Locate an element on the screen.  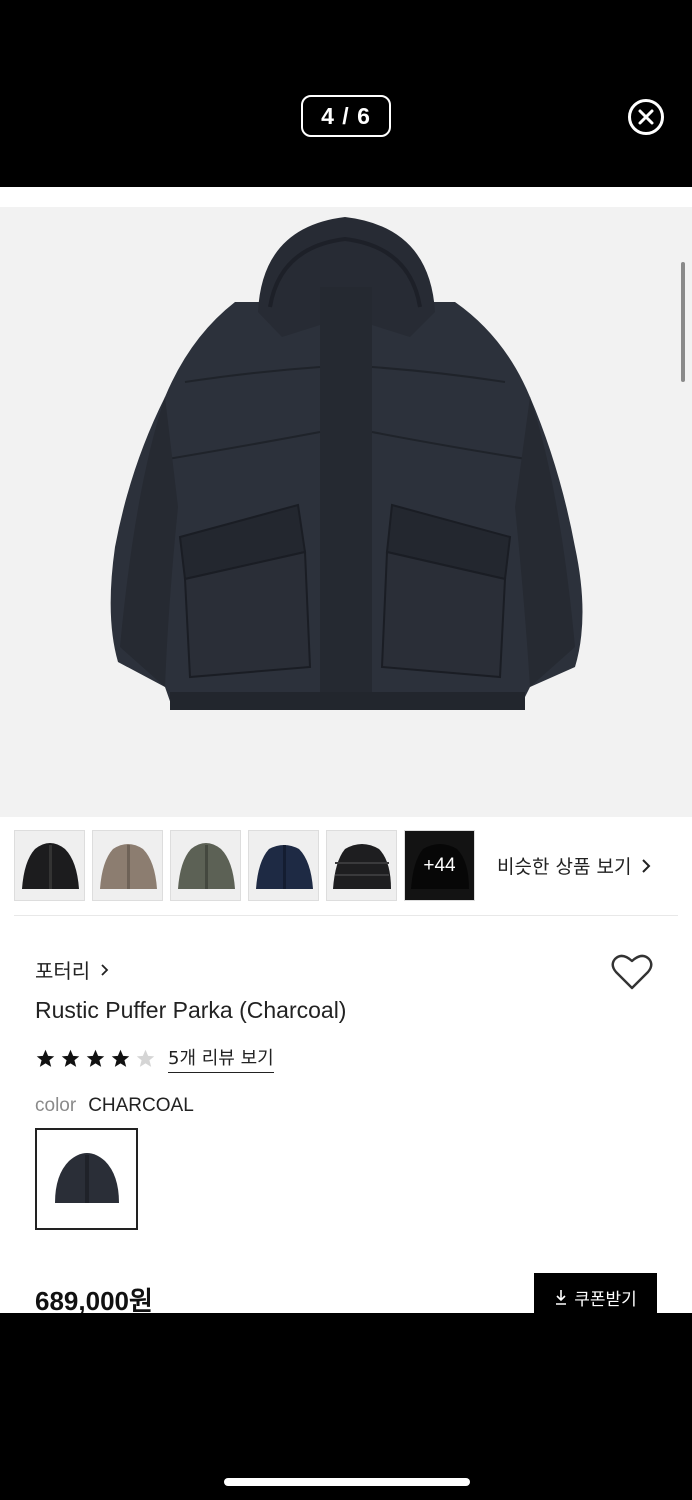
more-count-label: +44 is located at coordinates (439, 865).